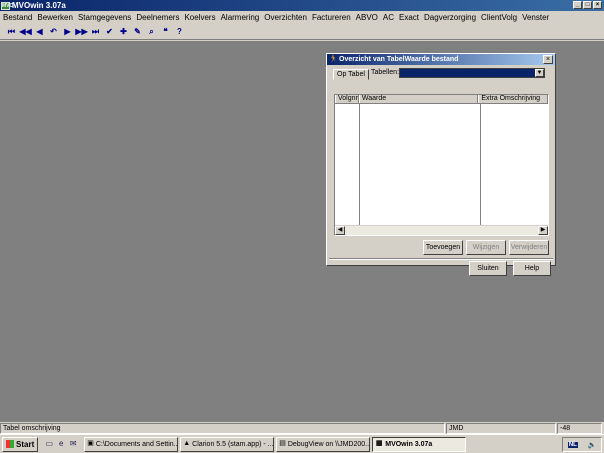  What do you see at coordinates (409, 444) in the screenshot?
I see `task-label: MVOwin 3.07a` at bounding box center [409, 444].